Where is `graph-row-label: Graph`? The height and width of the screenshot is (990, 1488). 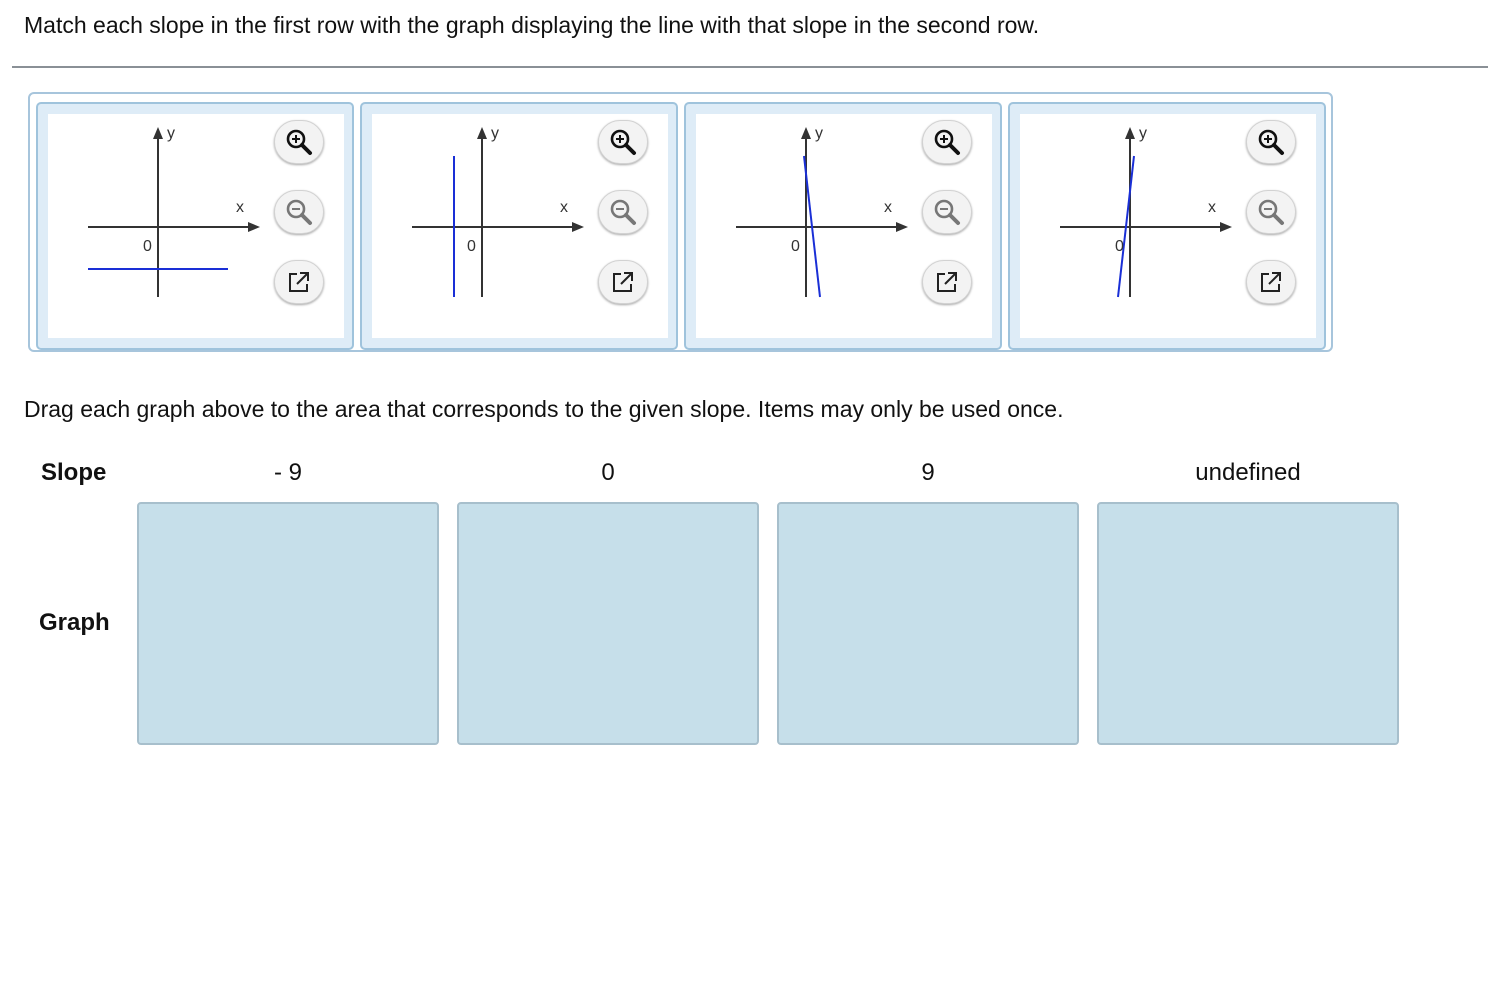 graph-row-label: Graph is located at coordinates (74, 622).